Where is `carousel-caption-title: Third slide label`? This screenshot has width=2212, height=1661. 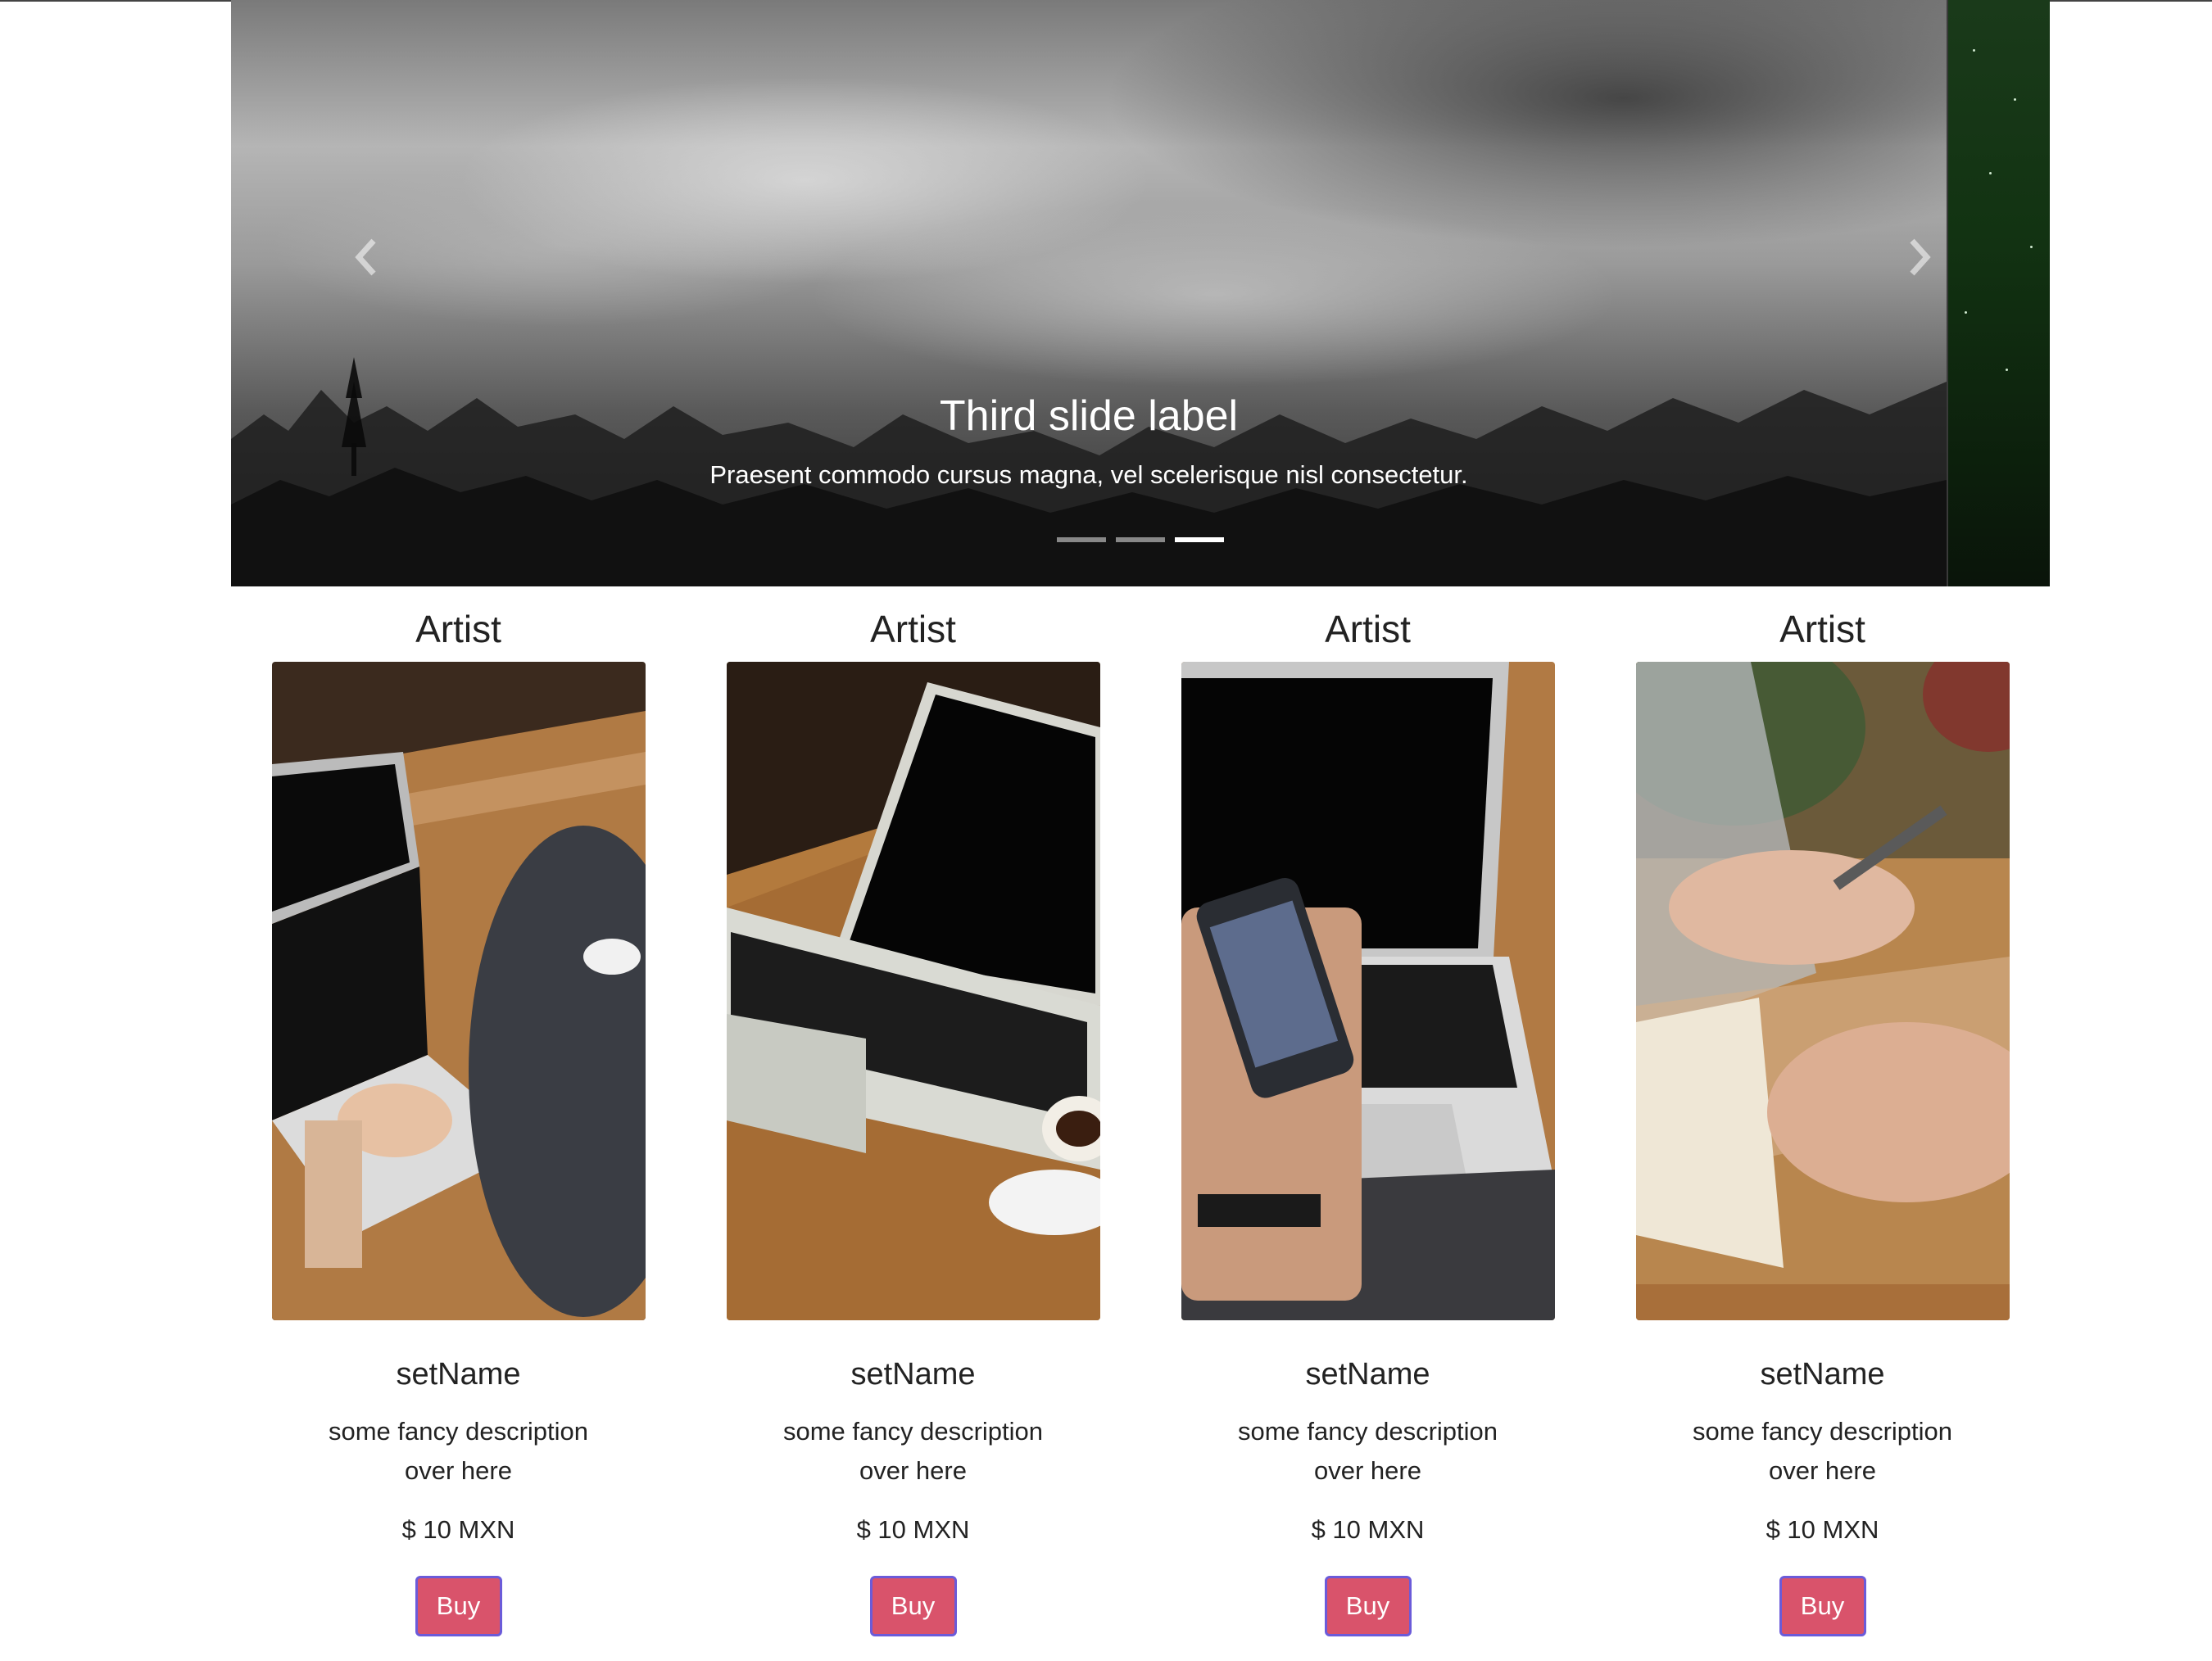 carousel-caption-title: Third slide label is located at coordinates (1089, 416).